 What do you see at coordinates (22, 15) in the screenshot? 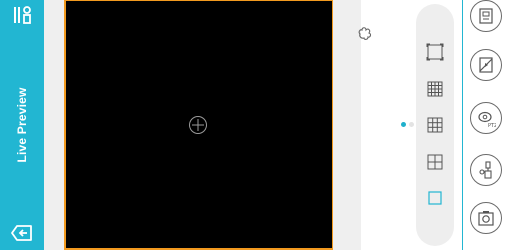
I see `camera-list-icon` at bounding box center [22, 15].